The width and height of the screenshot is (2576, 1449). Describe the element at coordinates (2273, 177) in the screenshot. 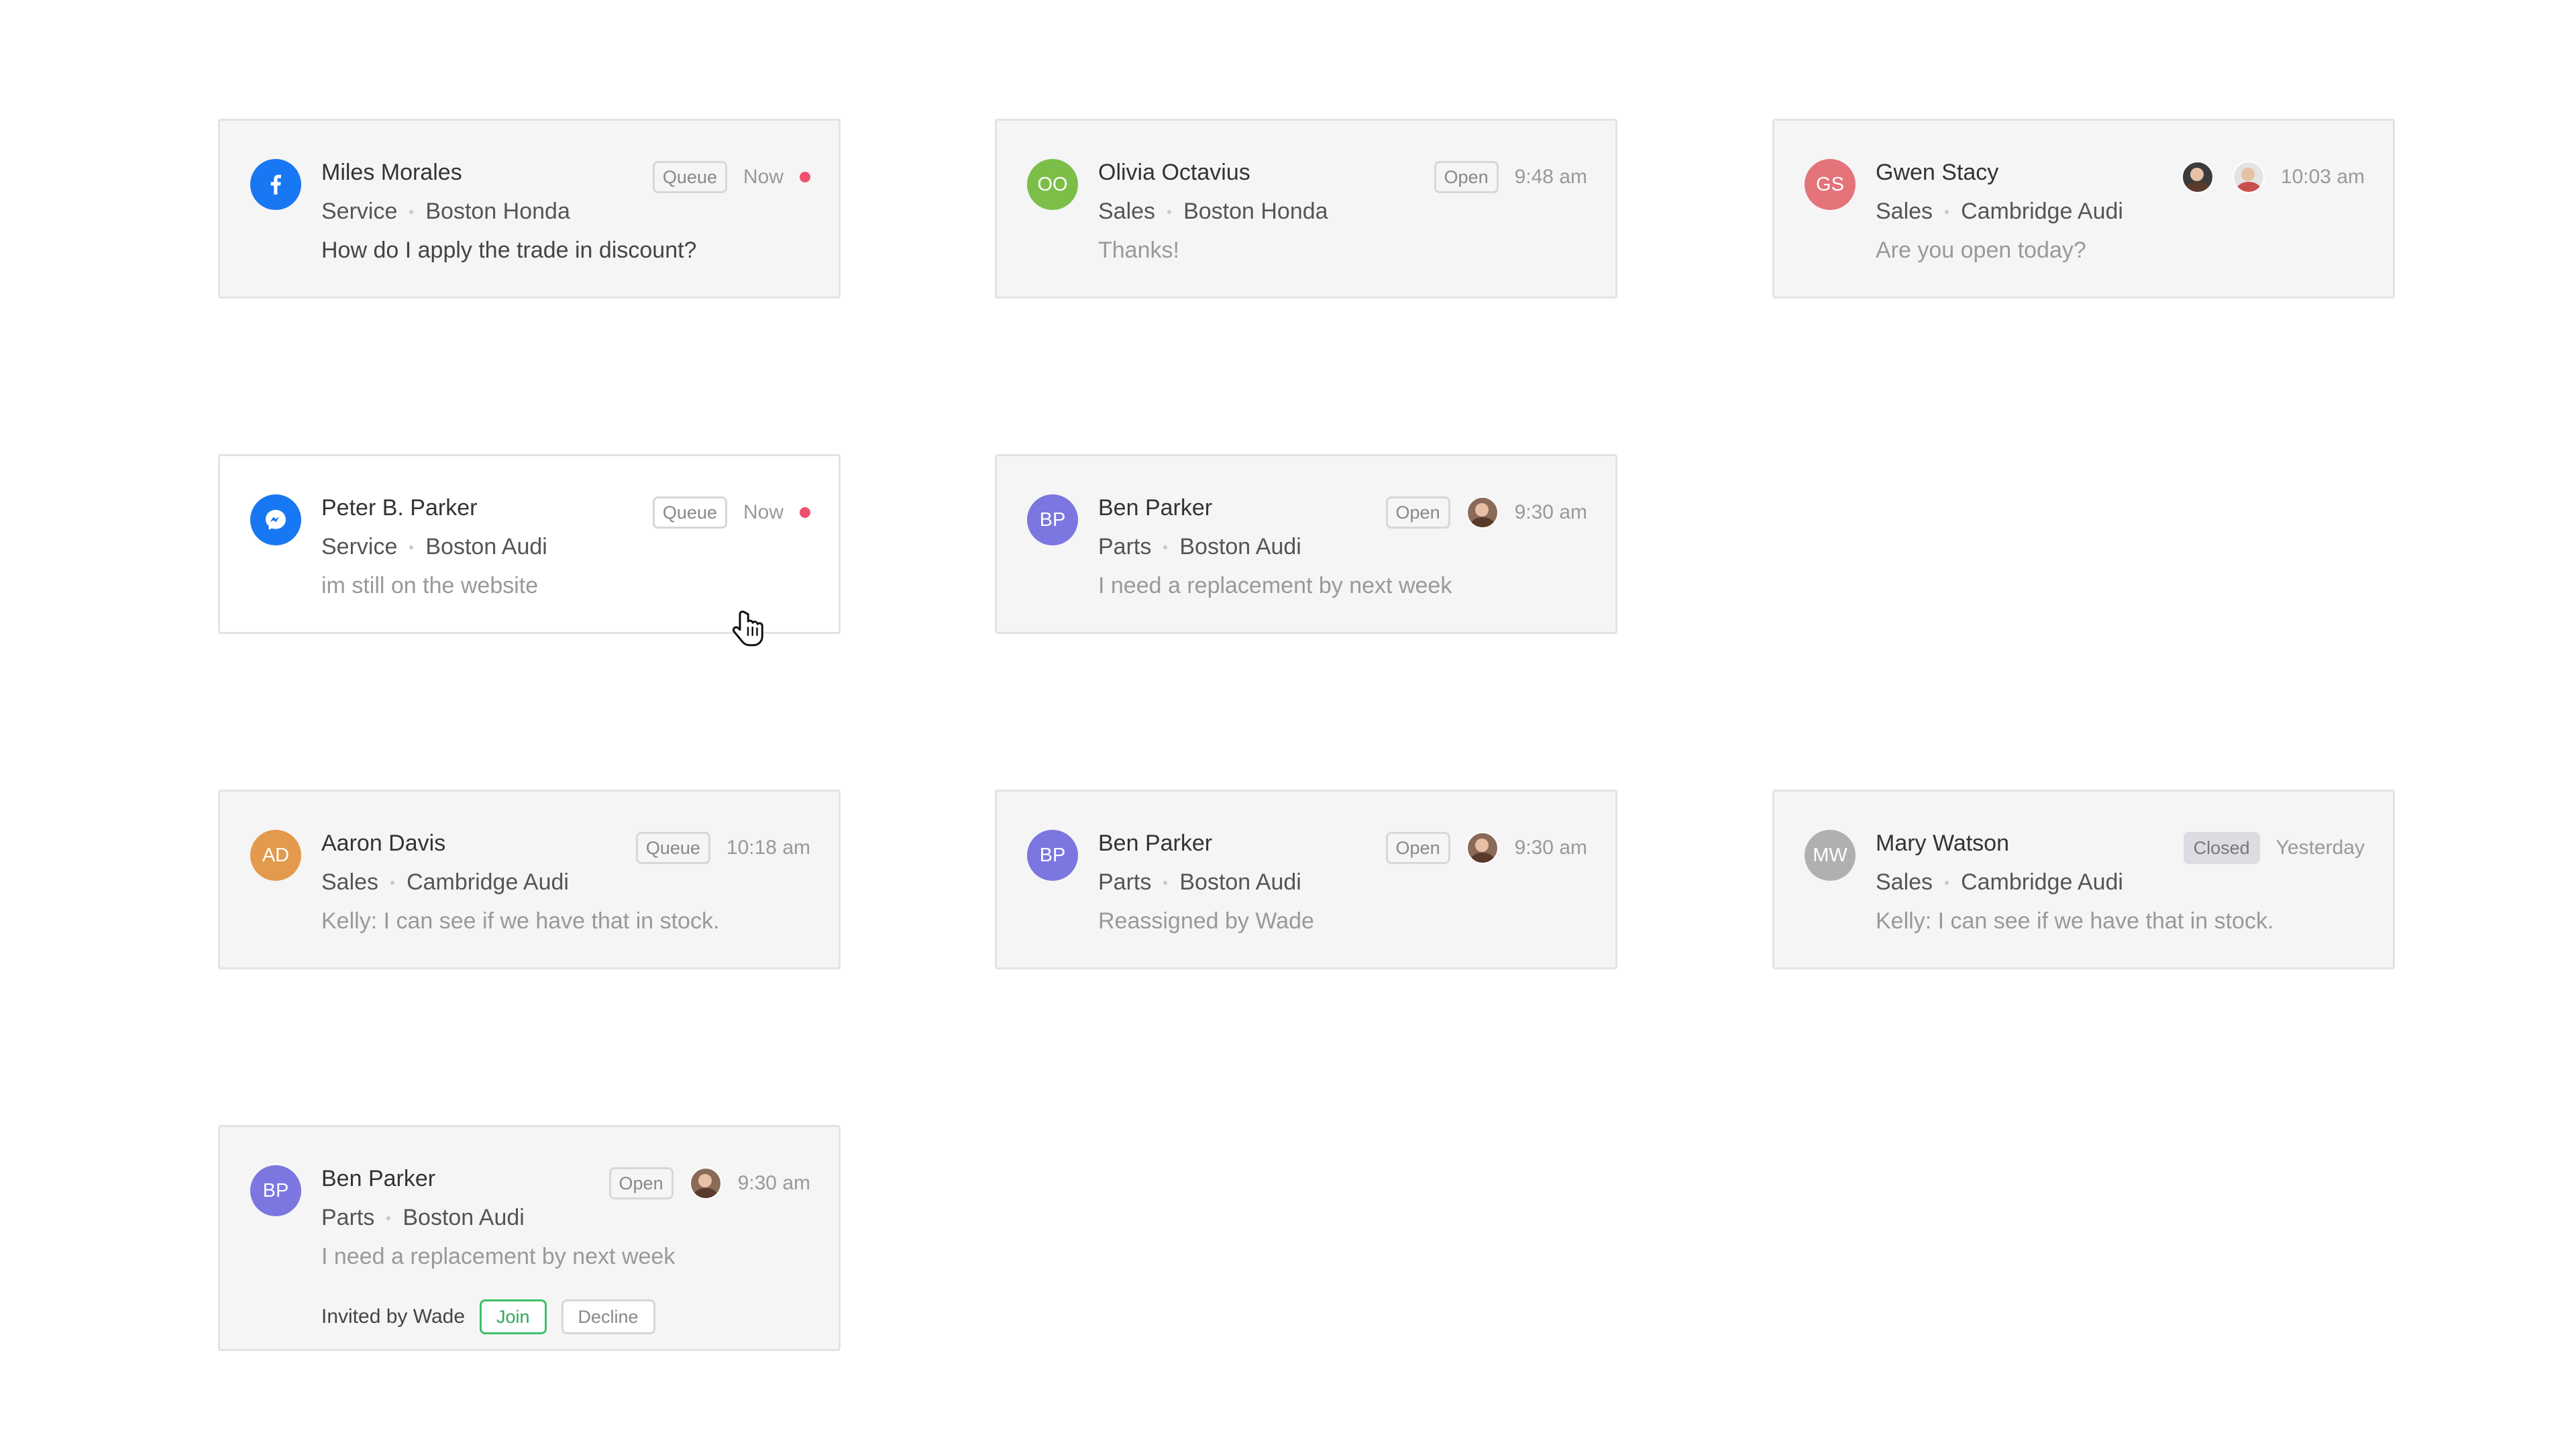

I see `card-status: 10:03 am` at that location.